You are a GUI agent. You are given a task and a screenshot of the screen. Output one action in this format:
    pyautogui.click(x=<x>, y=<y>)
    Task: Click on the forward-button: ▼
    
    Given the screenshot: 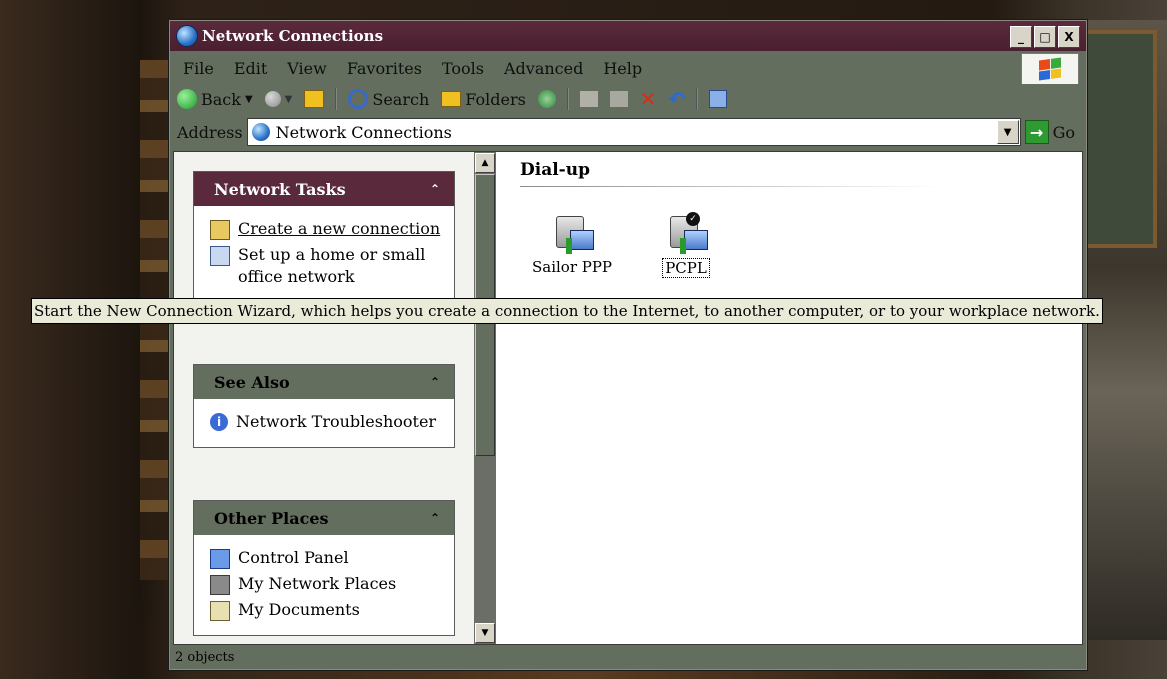 What is the action you would take?
    pyautogui.click(x=279, y=99)
    